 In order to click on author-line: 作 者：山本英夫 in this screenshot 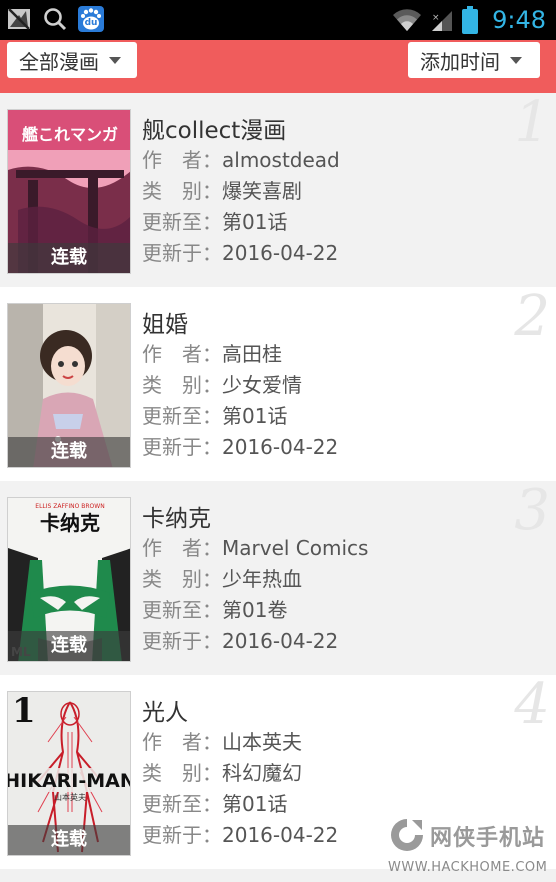, I will do `click(222, 742)`.